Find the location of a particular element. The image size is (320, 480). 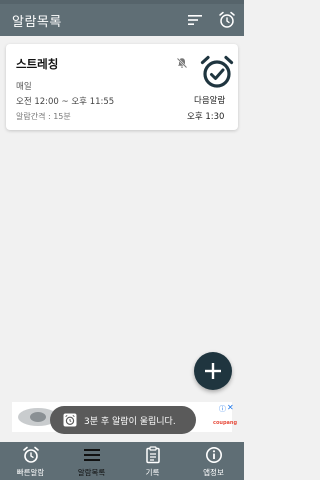

sort-icon is located at coordinates (195, 20).